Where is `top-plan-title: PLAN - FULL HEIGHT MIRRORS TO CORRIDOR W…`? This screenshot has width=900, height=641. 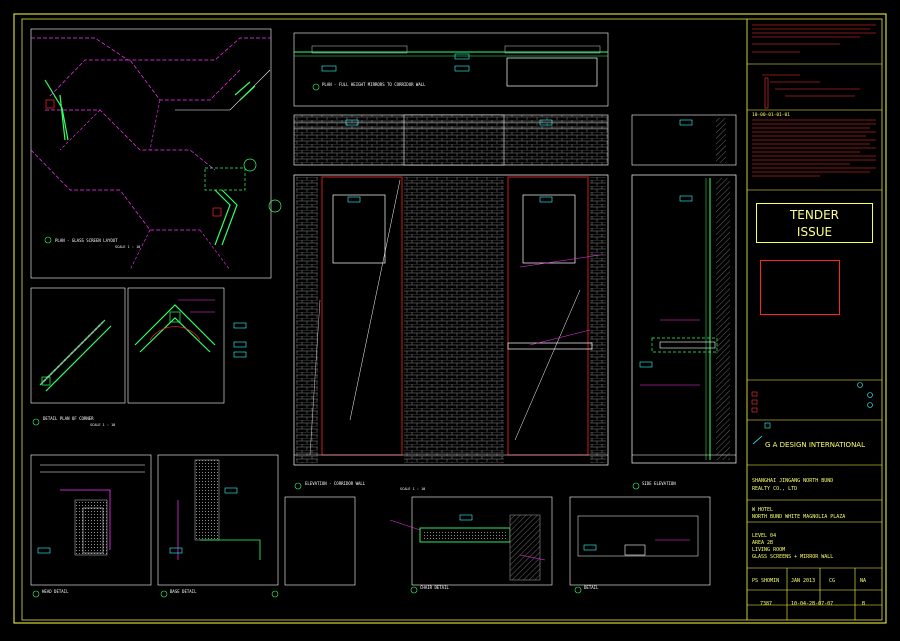 top-plan-title: PLAN - FULL HEIGHT MIRRORS TO CORRIDOR W… is located at coordinates (374, 84).